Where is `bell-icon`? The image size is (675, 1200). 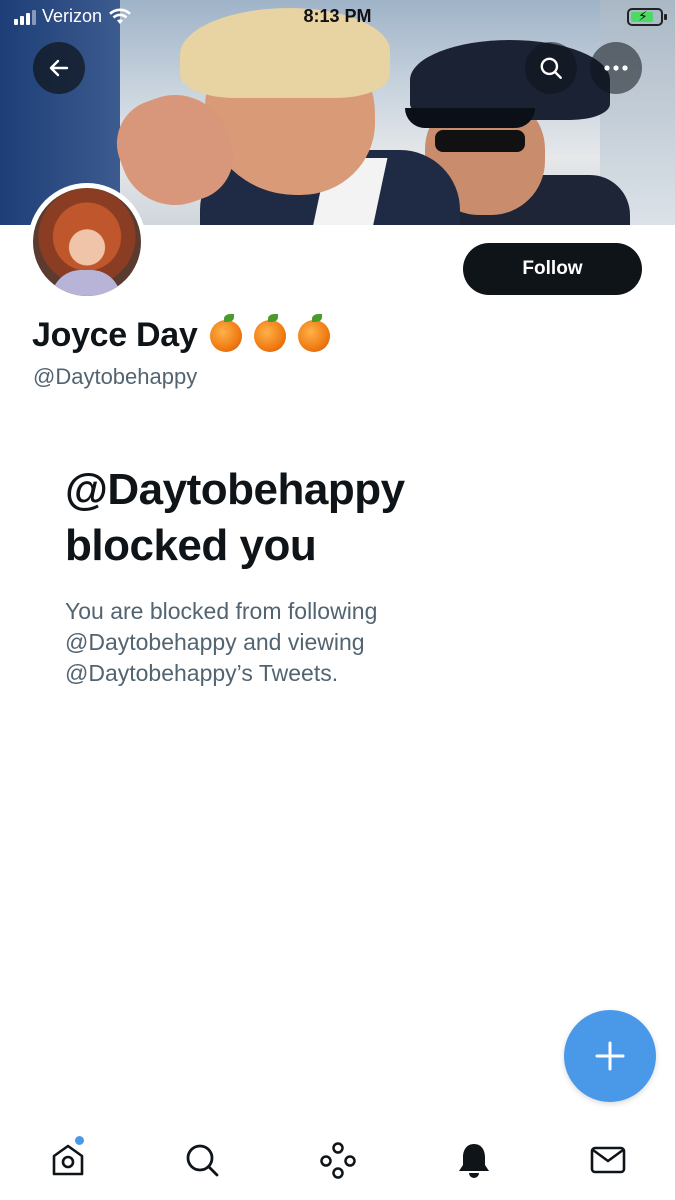 bell-icon is located at coordinates (474, 1161).